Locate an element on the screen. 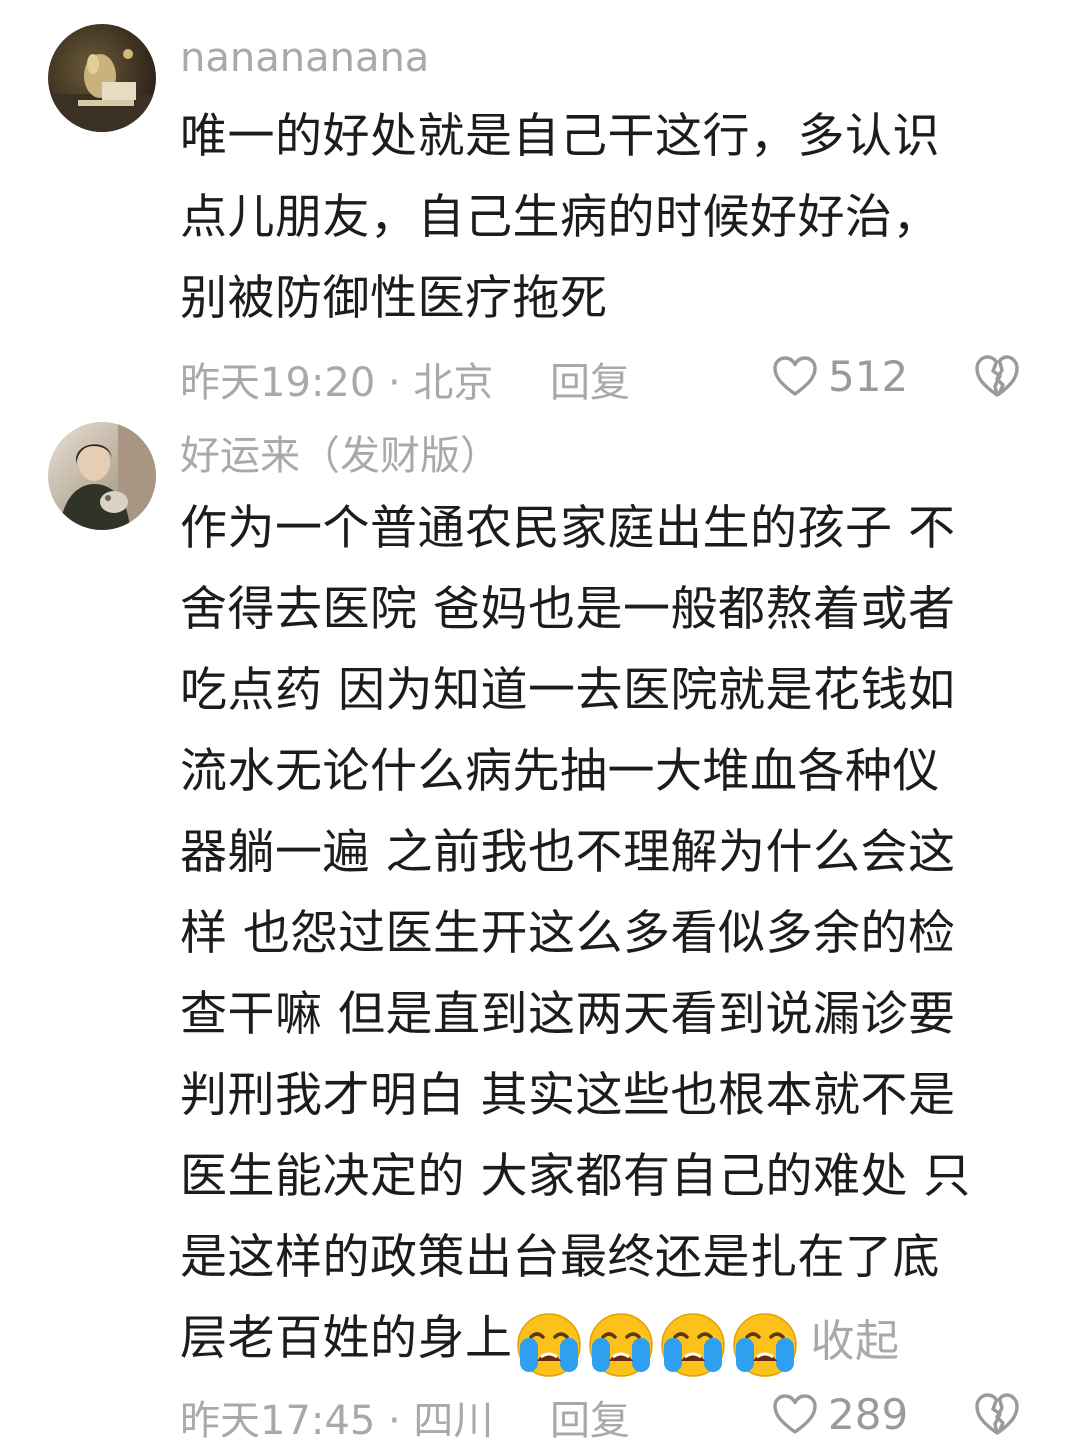 The image size is (1080, 1454). comment-line: 查干嘛 但是直到这两天看到说漏诊要 is located at coordinates (568, 1014).